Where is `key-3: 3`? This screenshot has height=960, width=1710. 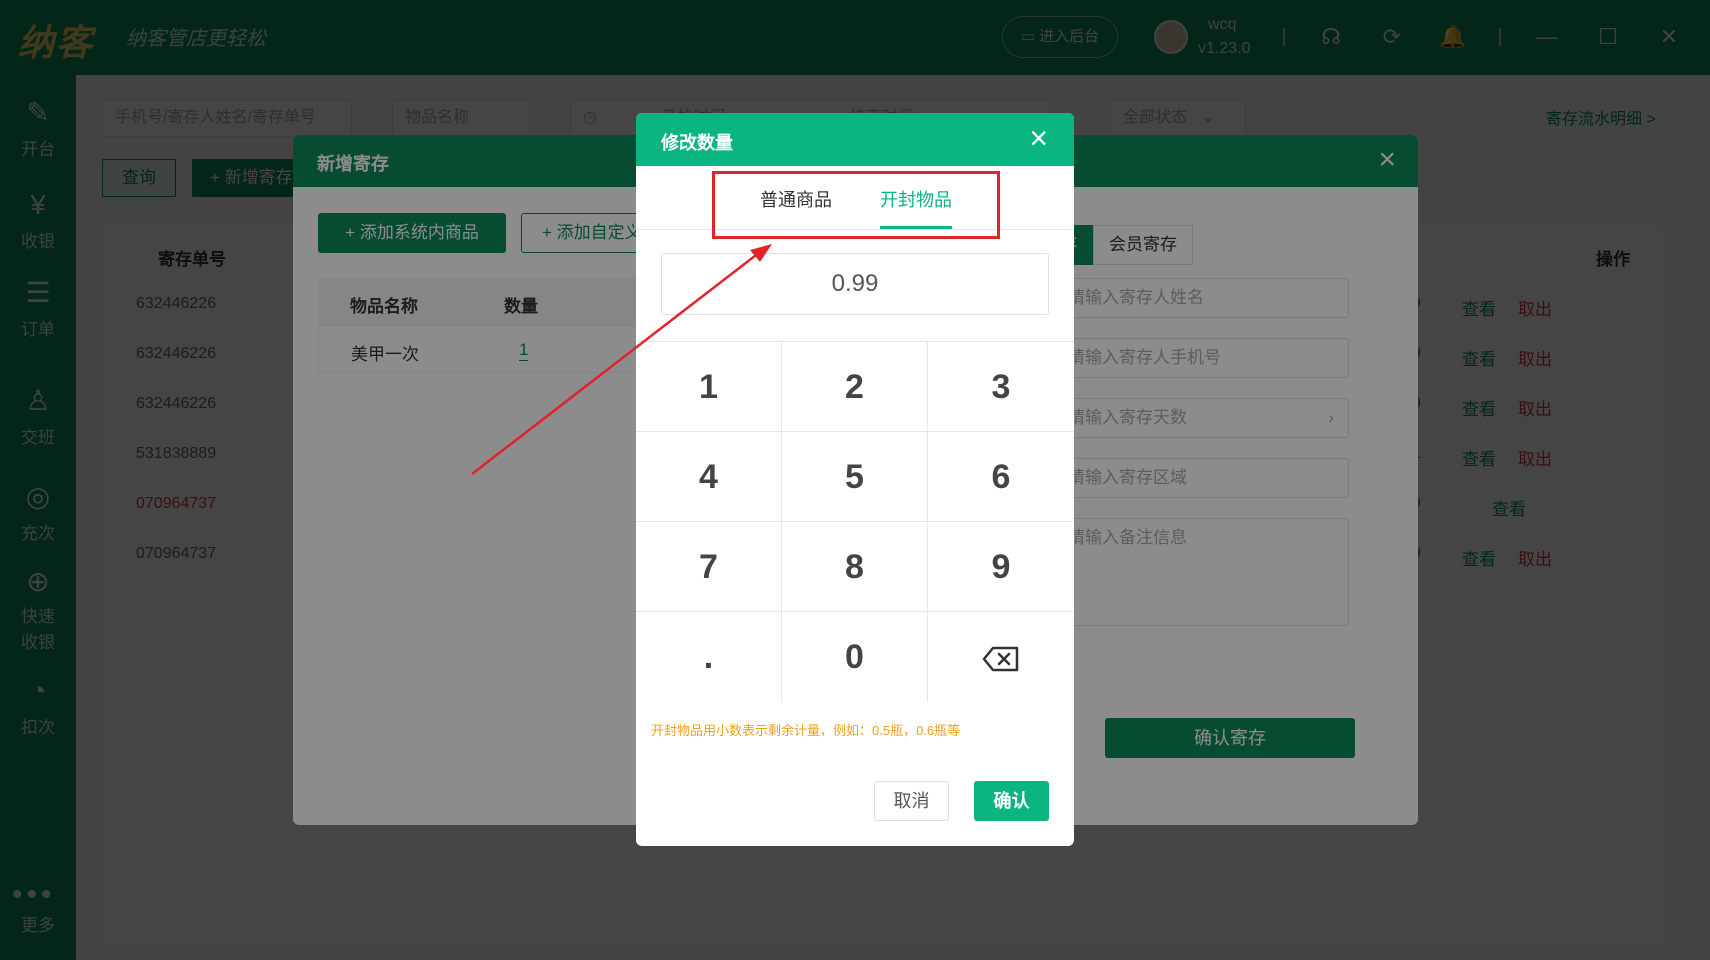
key-3: 3 is located at coordinates (1001, 387).